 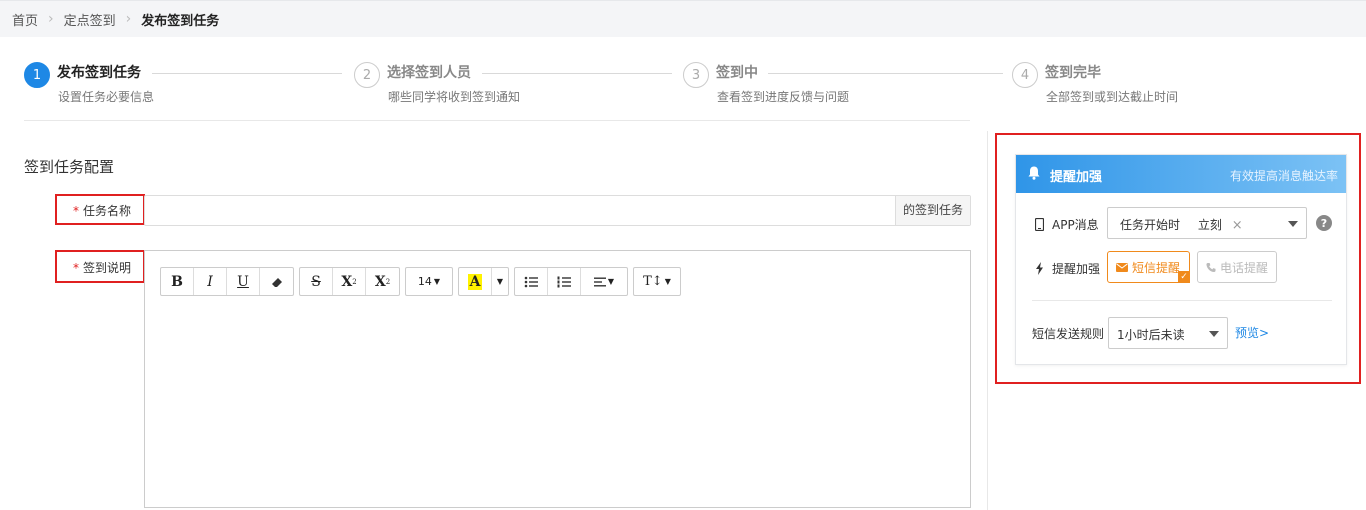 I want to click on check-icon: ✓, so click(x=1184, y=277).